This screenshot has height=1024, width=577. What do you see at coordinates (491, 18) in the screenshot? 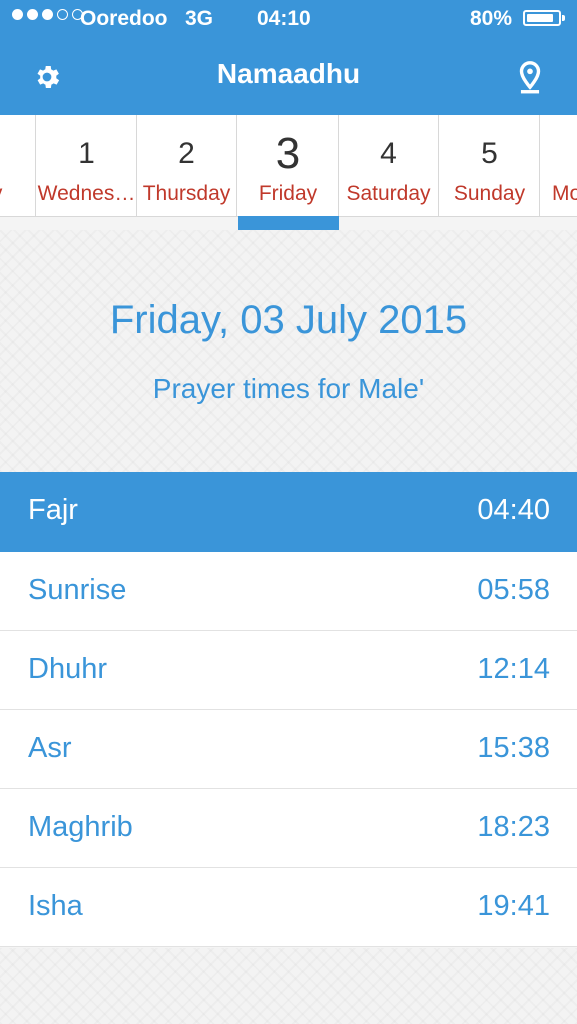
I see `battery-percent: 80%` at bounding box center [491, 18].